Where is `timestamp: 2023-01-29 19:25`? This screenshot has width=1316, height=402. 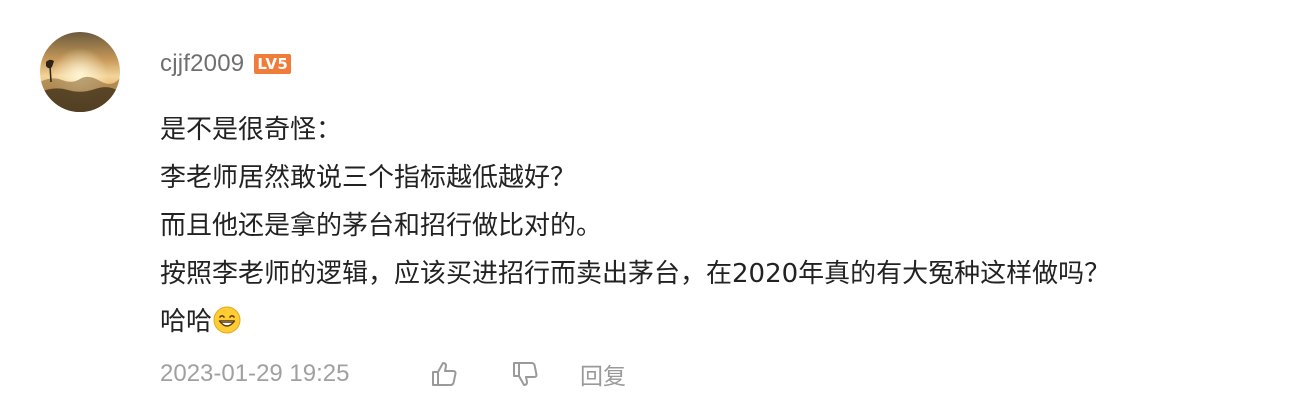 timestamp: 2023-01-29 19:25 is located at coordinates (255, 373).